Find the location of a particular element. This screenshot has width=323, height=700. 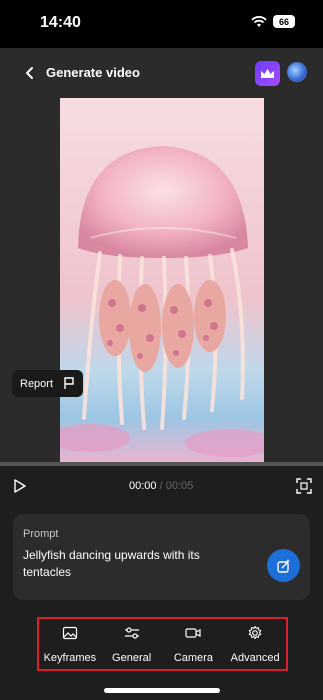

report-button: Report is located at coordinates (47, 383).